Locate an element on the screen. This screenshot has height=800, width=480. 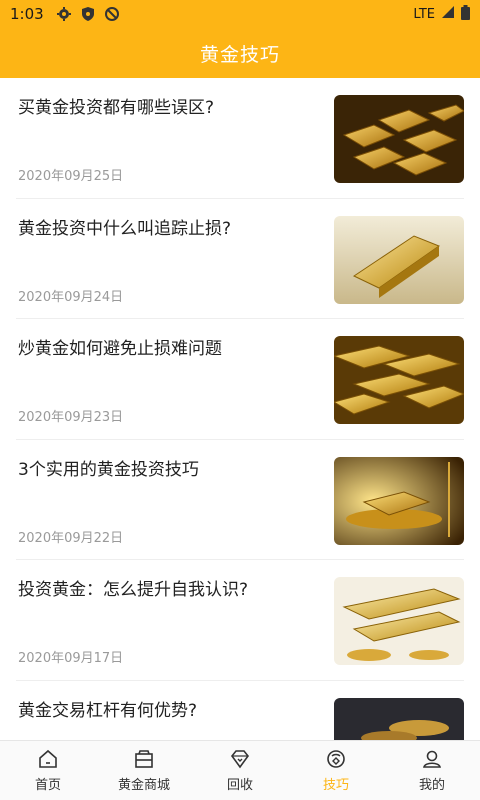
article-date: 2020年09月22日 is located at coordinates (71, 538).